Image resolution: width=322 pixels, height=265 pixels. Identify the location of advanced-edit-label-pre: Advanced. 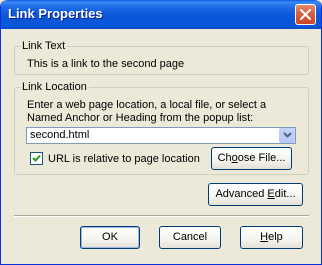
(241, 194).